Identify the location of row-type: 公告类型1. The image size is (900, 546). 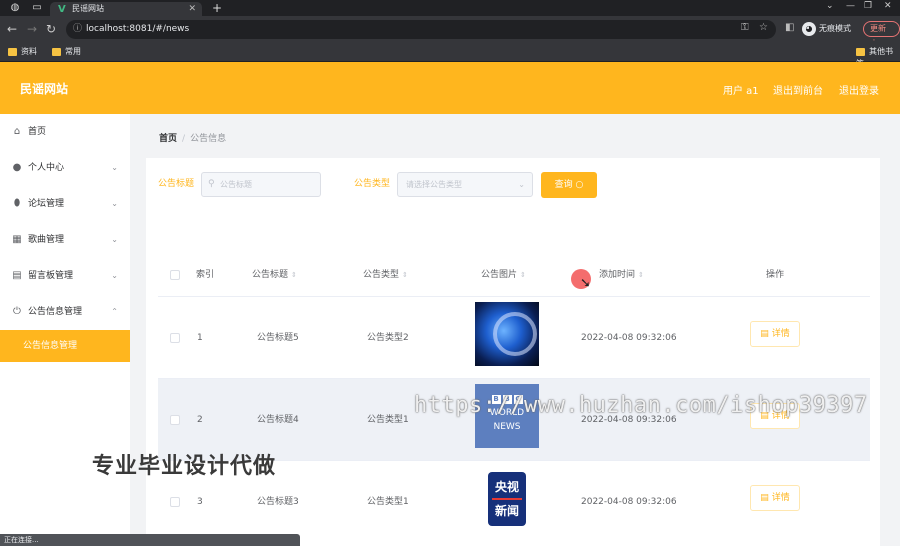
(388, 502).